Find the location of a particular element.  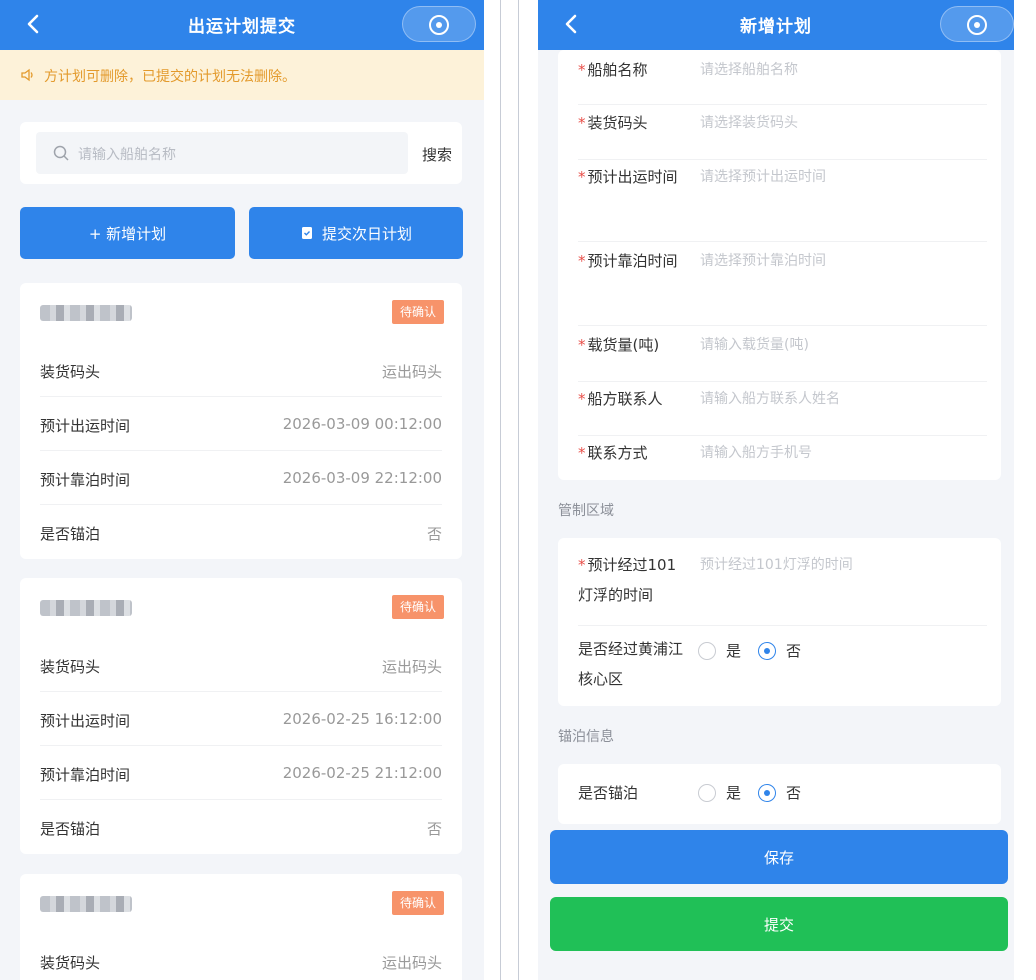

submit-next-day-button: 提交次日计划 is located at coordinates (356, 233).